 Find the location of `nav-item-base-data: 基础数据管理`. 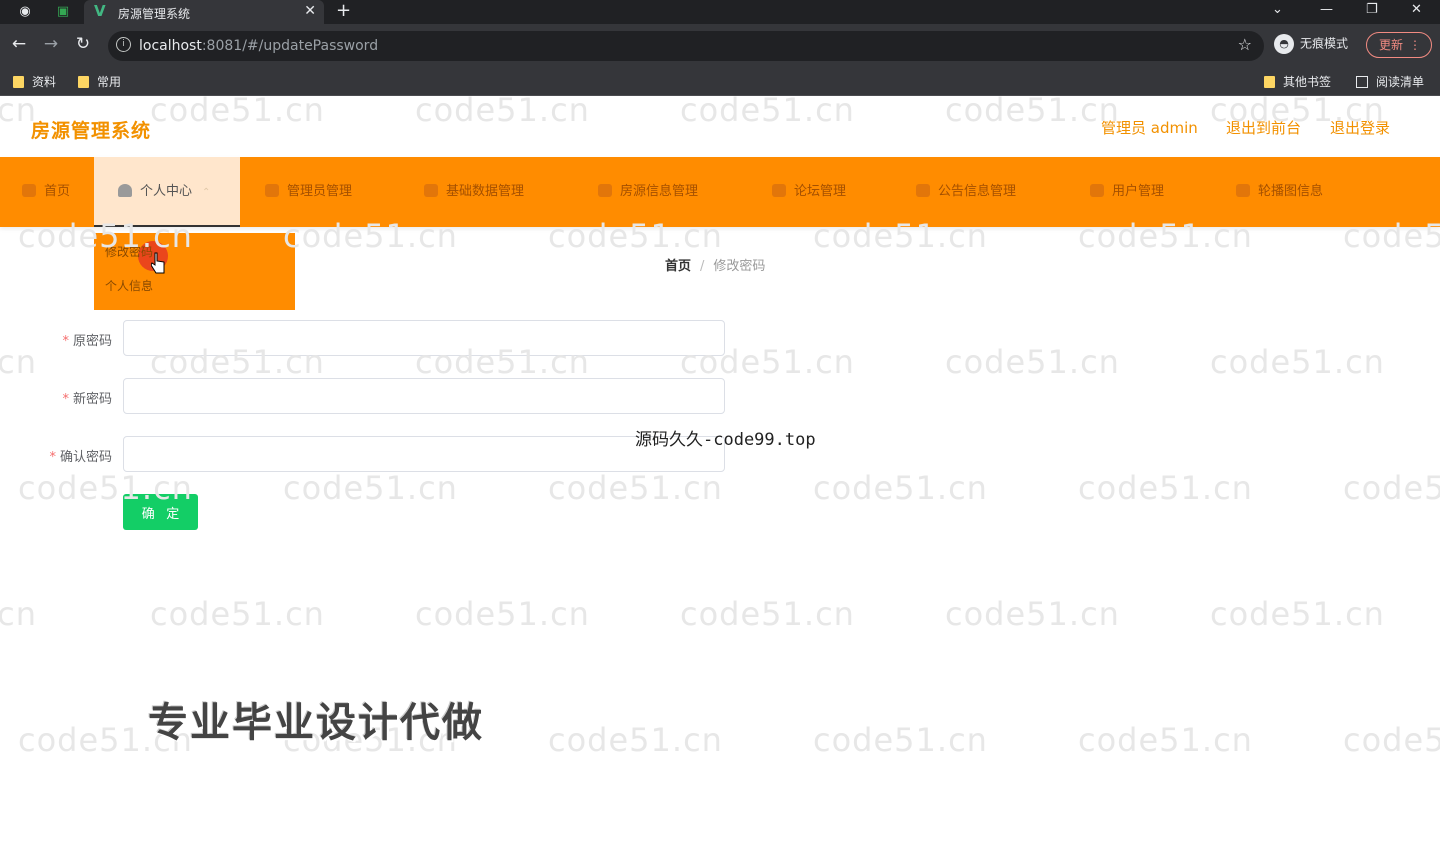

nav-item-base-data: 基础数据管理 is located at coordinates (474, 192).